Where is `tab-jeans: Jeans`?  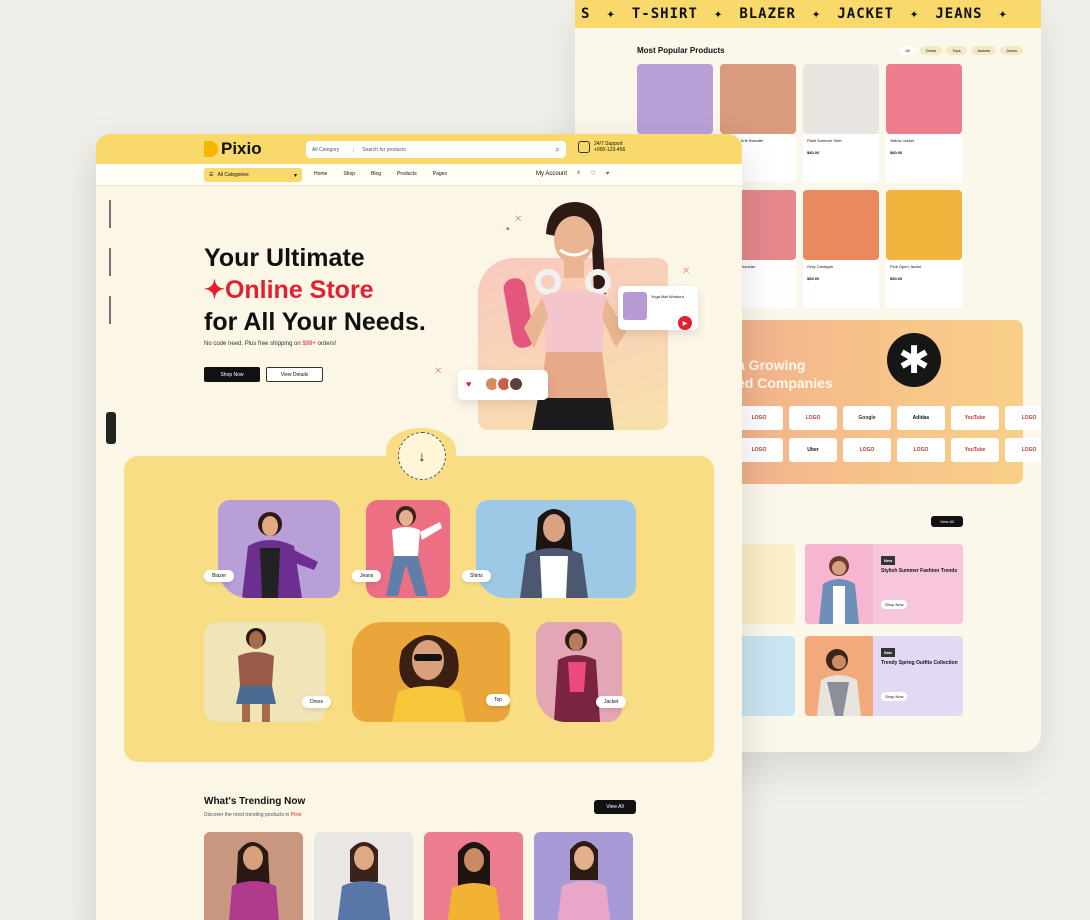
tab-jeans: Jeans is located at coordinates (1011, 50).